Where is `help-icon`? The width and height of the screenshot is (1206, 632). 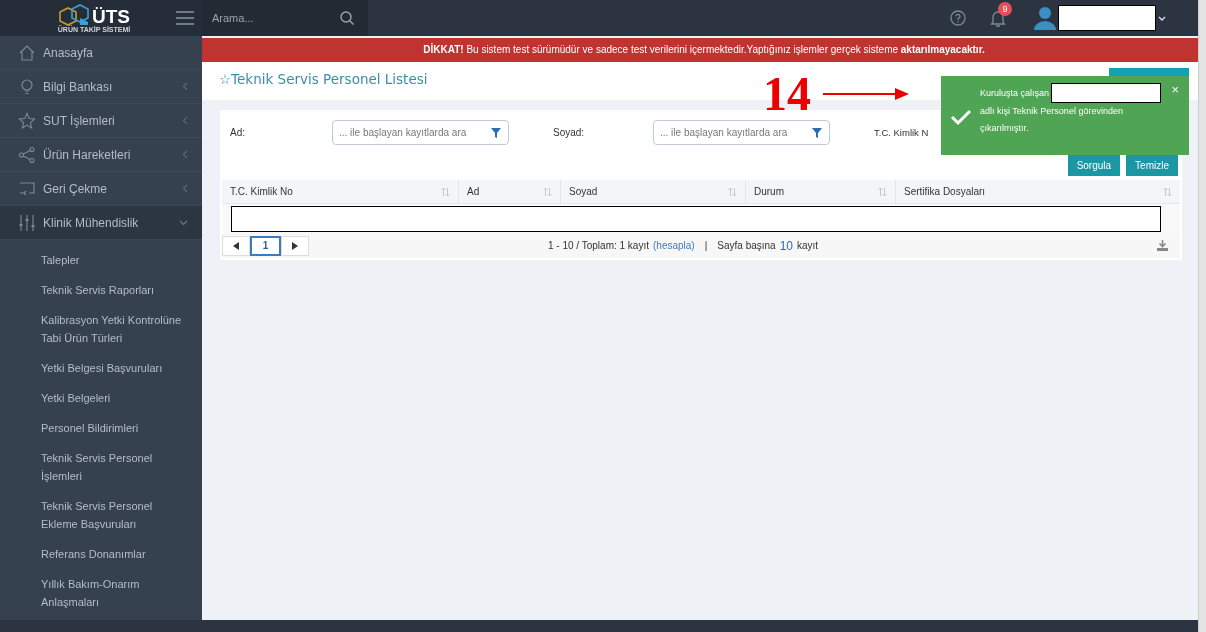
help-icon is located at coordinates (958, 18).